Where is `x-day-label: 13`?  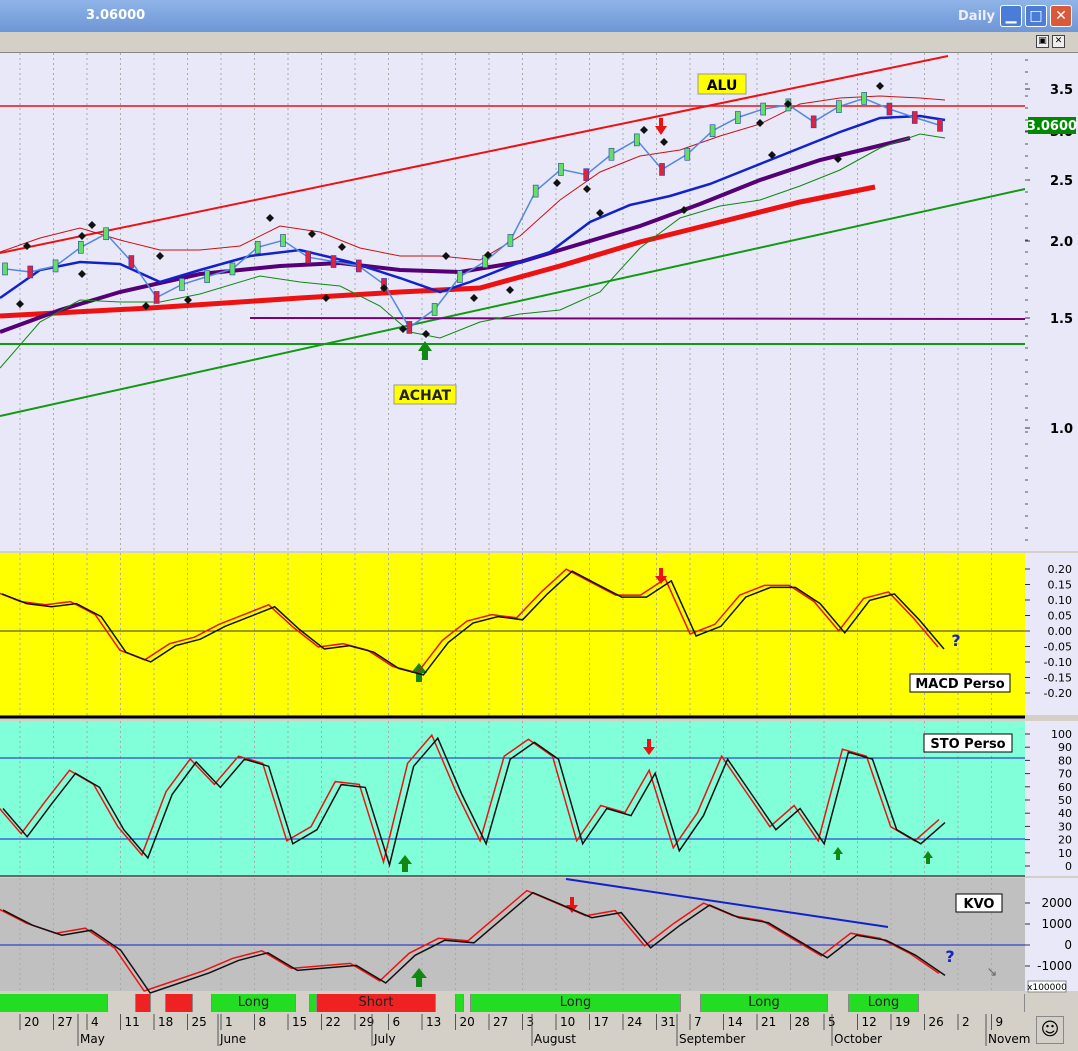
x-day-label: 13 is located at coordinates (433, 1022).